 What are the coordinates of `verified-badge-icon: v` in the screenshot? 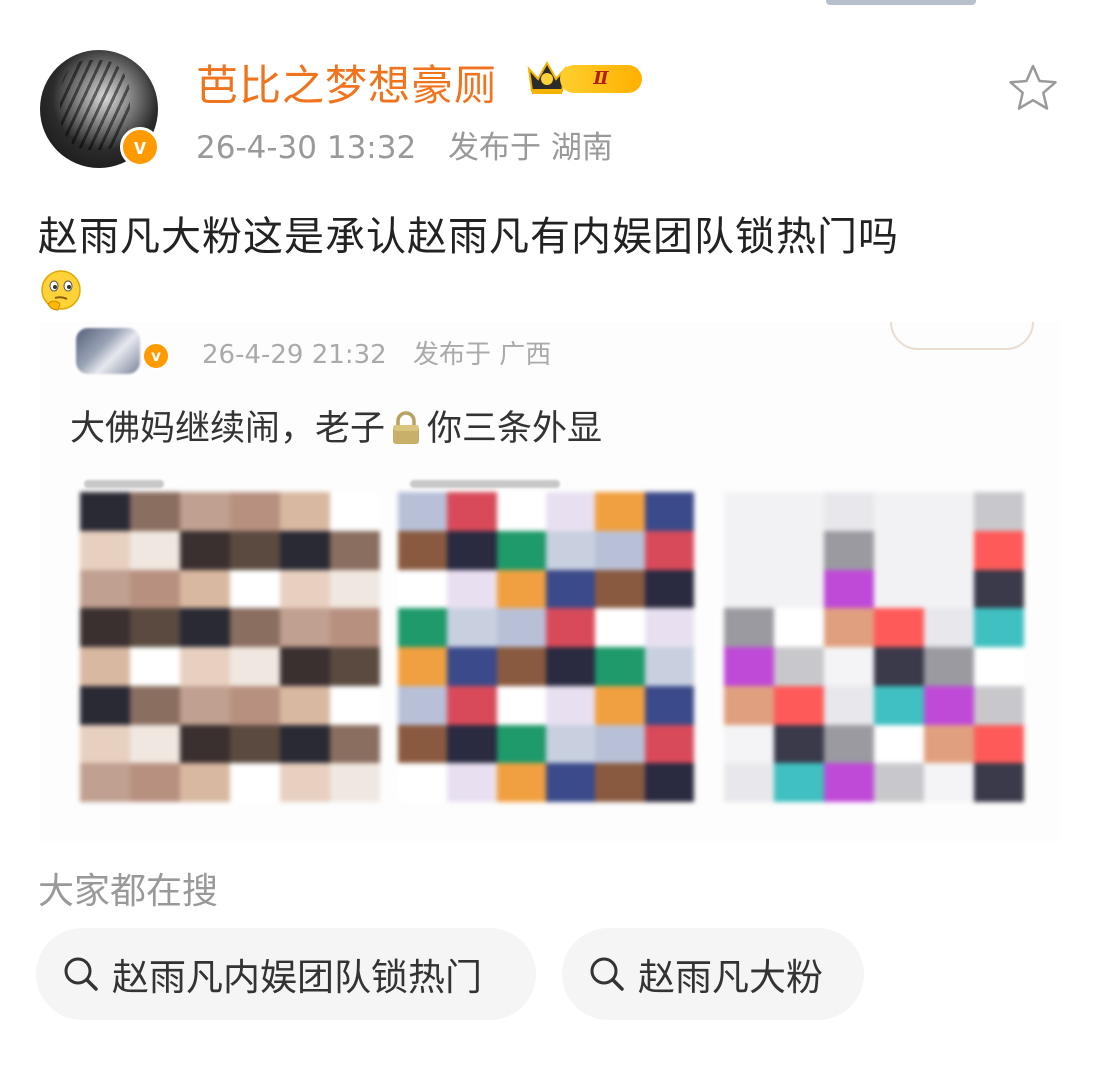 It's located at (140, 147).